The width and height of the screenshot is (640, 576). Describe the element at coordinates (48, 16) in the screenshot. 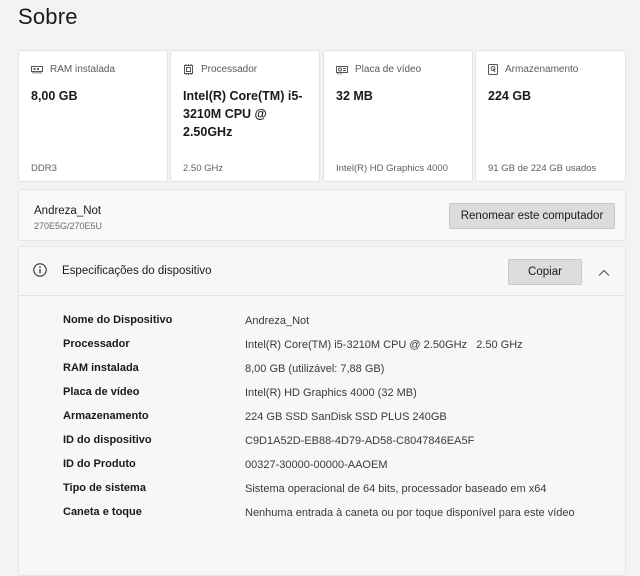

I see `page-title: Sobre` at that location.